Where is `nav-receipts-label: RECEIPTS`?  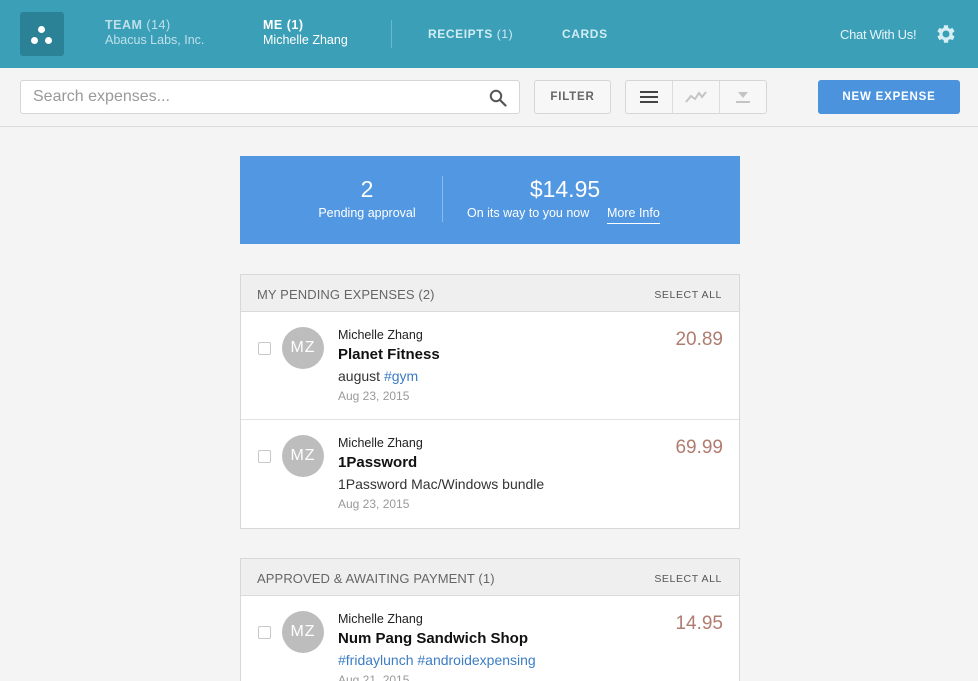
nav-receipts-label: RECEIPTS is located at coordinates (460, 34).